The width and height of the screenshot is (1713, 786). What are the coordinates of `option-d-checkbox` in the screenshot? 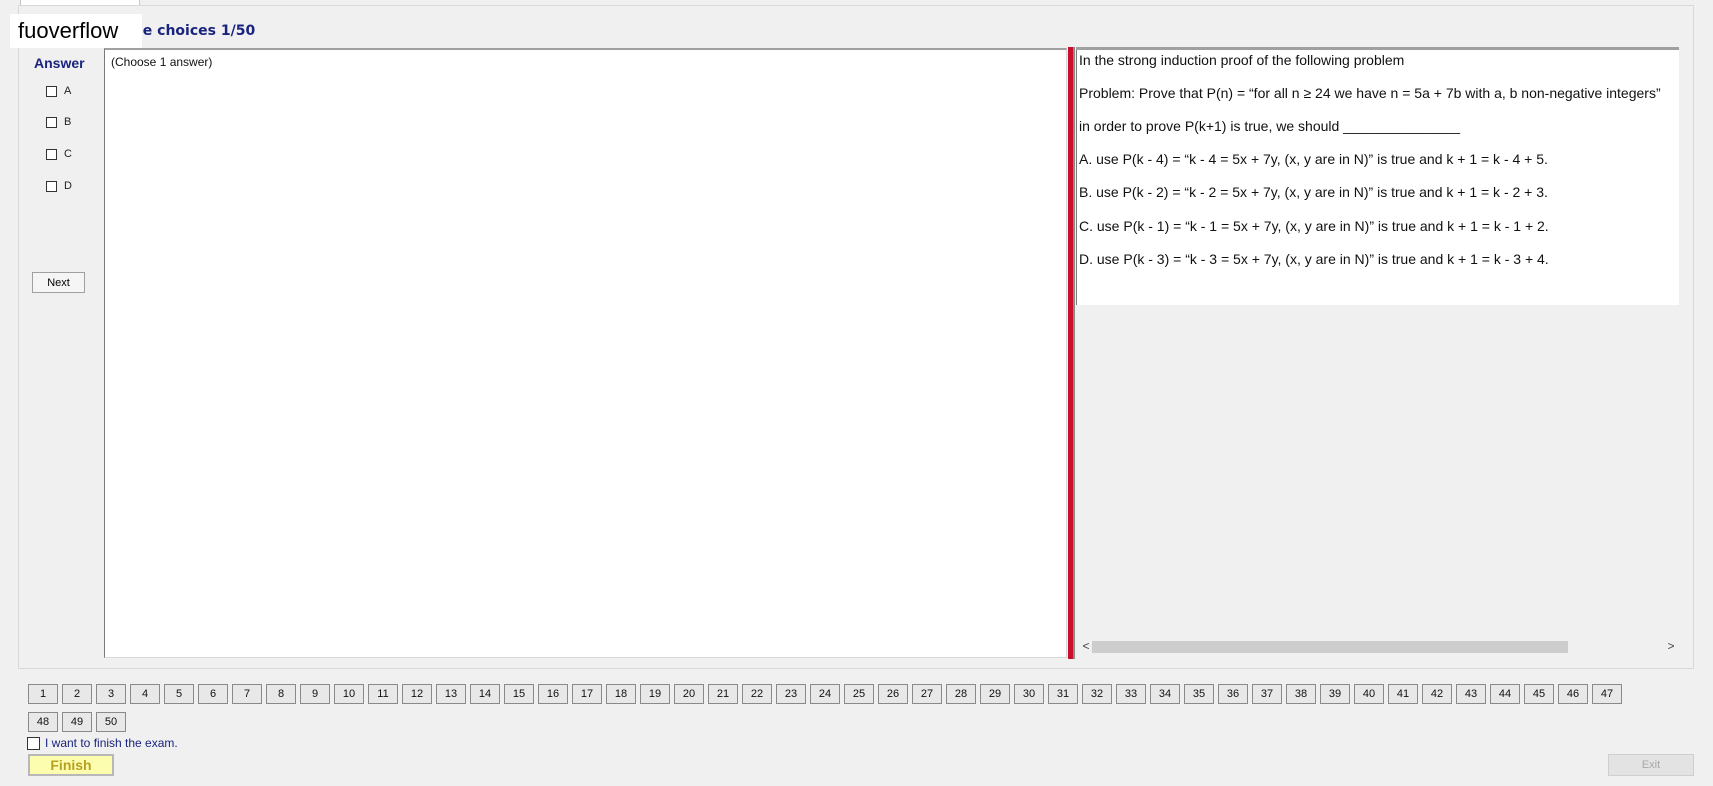 It's located at (51, 186).